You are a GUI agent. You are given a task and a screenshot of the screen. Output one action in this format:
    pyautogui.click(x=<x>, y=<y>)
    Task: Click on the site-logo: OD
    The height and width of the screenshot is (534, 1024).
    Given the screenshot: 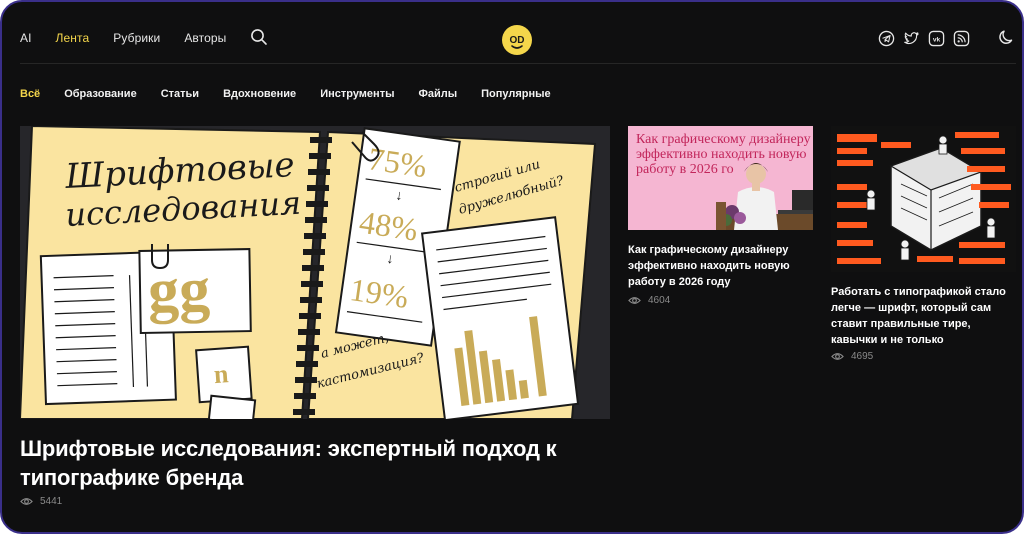 What is the action you would take?
    pyautogui.click(x=517, y=40)
    